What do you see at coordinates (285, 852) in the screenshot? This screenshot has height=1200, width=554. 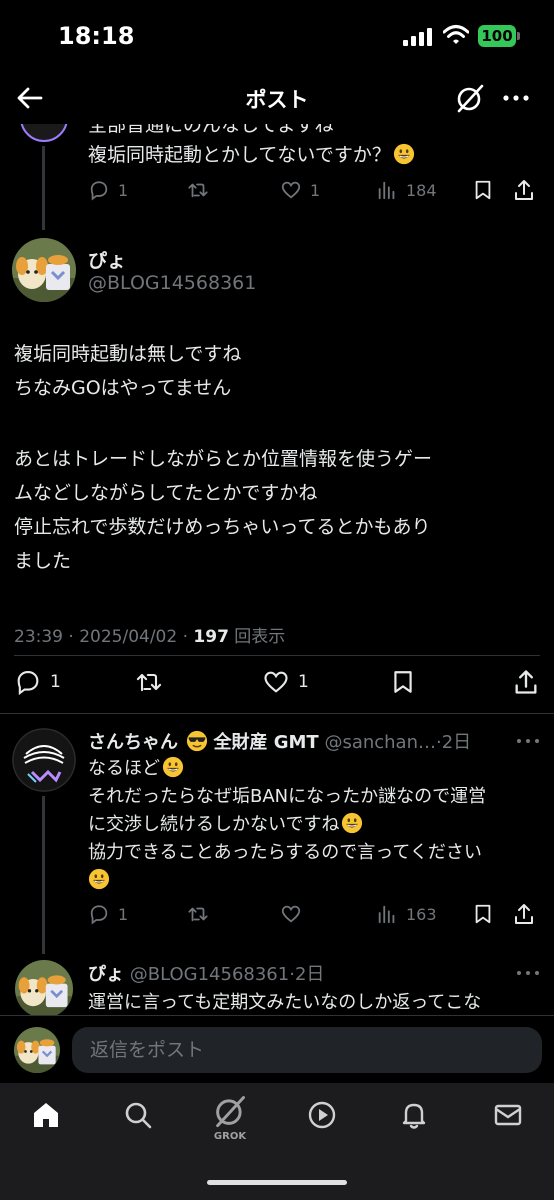 I see `reply-line: 協力できることあったらするので言ってください` at bounding box center [285, 852].